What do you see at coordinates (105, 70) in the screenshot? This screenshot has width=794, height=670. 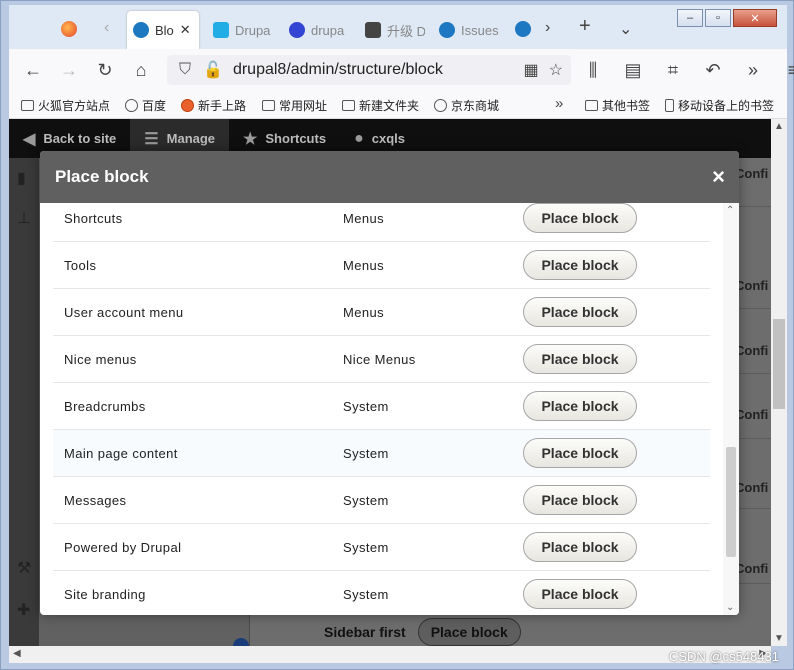 I see `reload-icon: ↻` at bounding box center [105, 70].